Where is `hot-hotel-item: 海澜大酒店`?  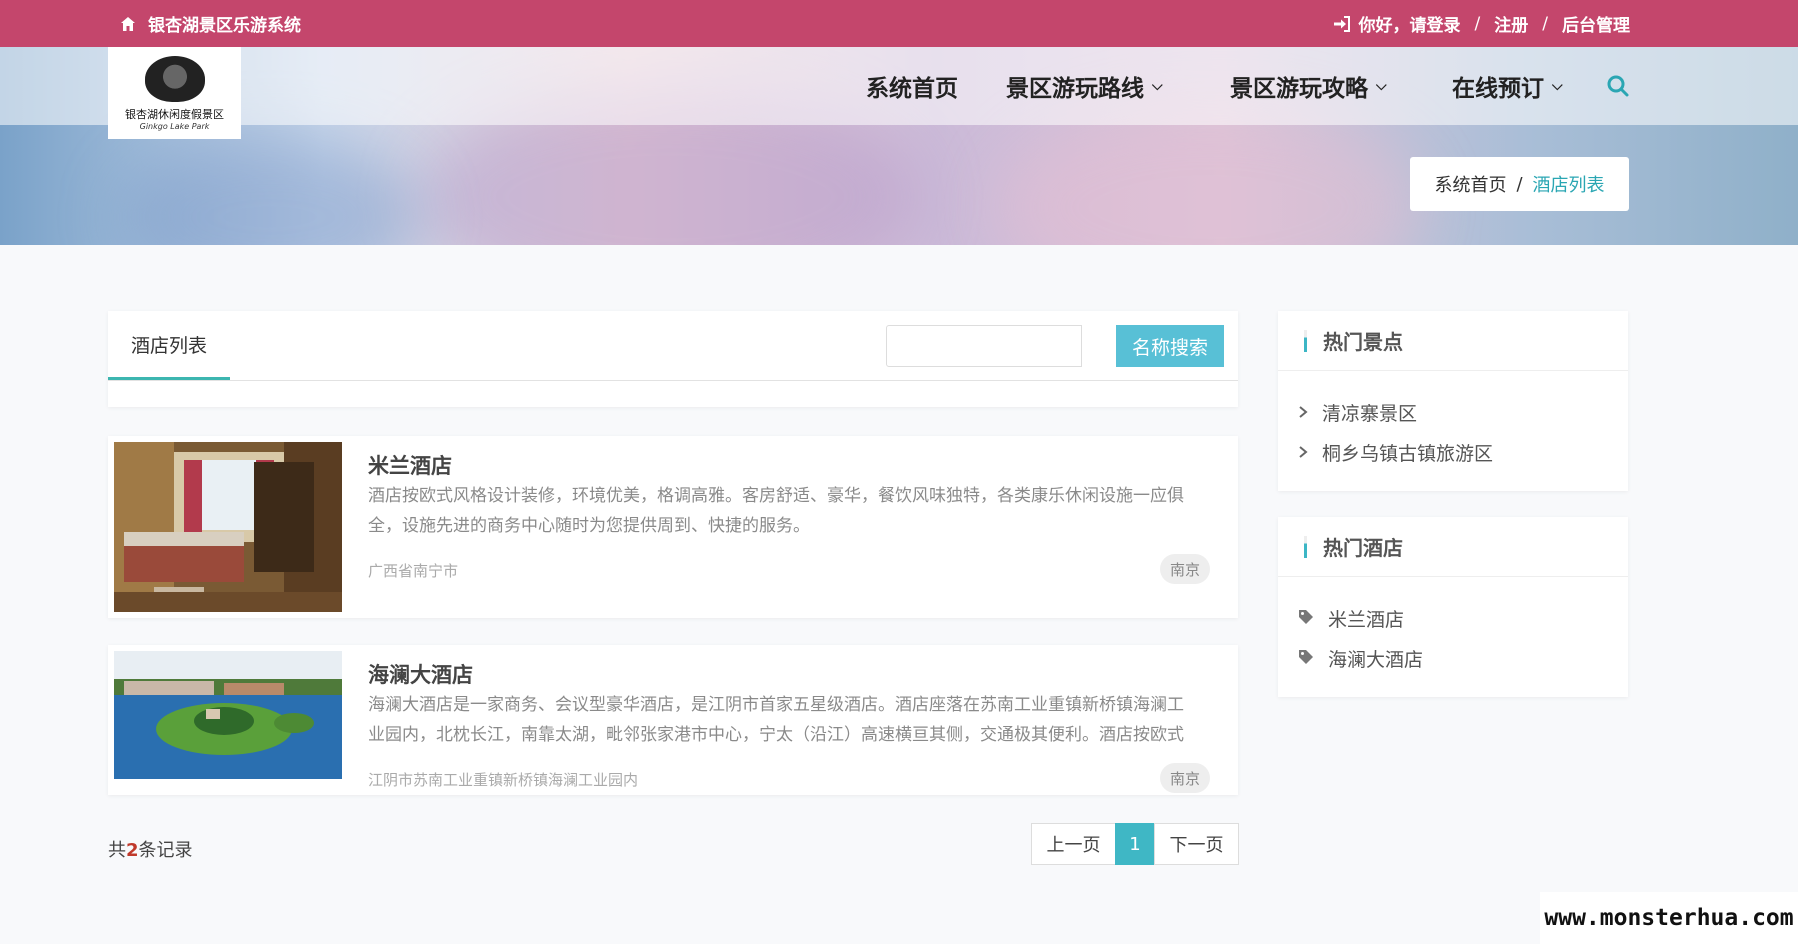
hot-hotel-item: 海澜大酒店 is located at coordinates (1360, 658).